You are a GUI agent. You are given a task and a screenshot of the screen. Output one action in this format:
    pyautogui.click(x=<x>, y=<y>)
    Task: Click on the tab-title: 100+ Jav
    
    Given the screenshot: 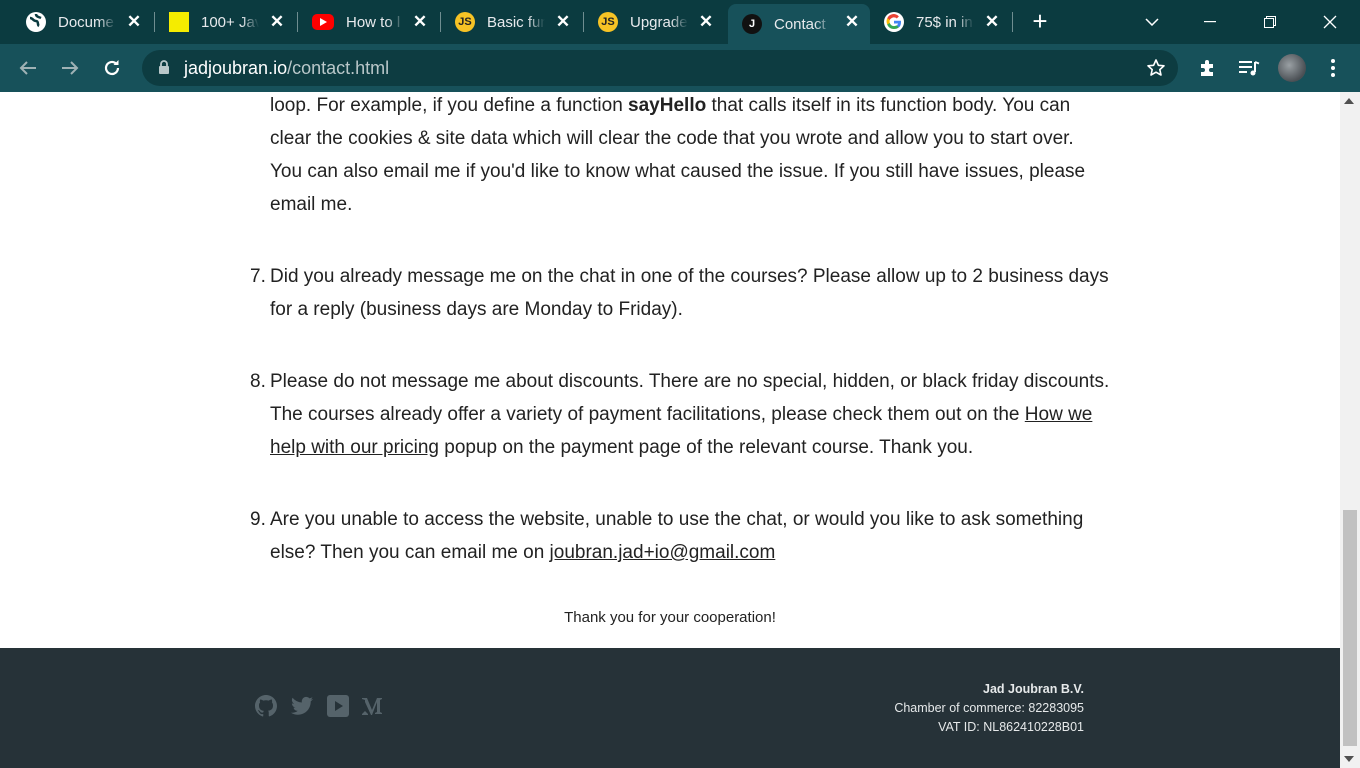 What is the action you would take?
    pyautogui.click(x=230, y=22)
    